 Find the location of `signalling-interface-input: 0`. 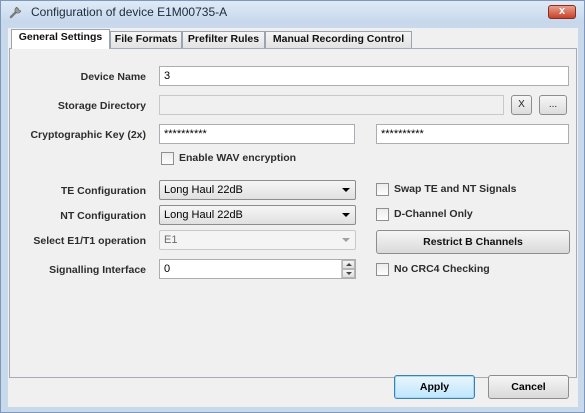

signalling-interface-input: 0 is located at coordinates (257, 269).